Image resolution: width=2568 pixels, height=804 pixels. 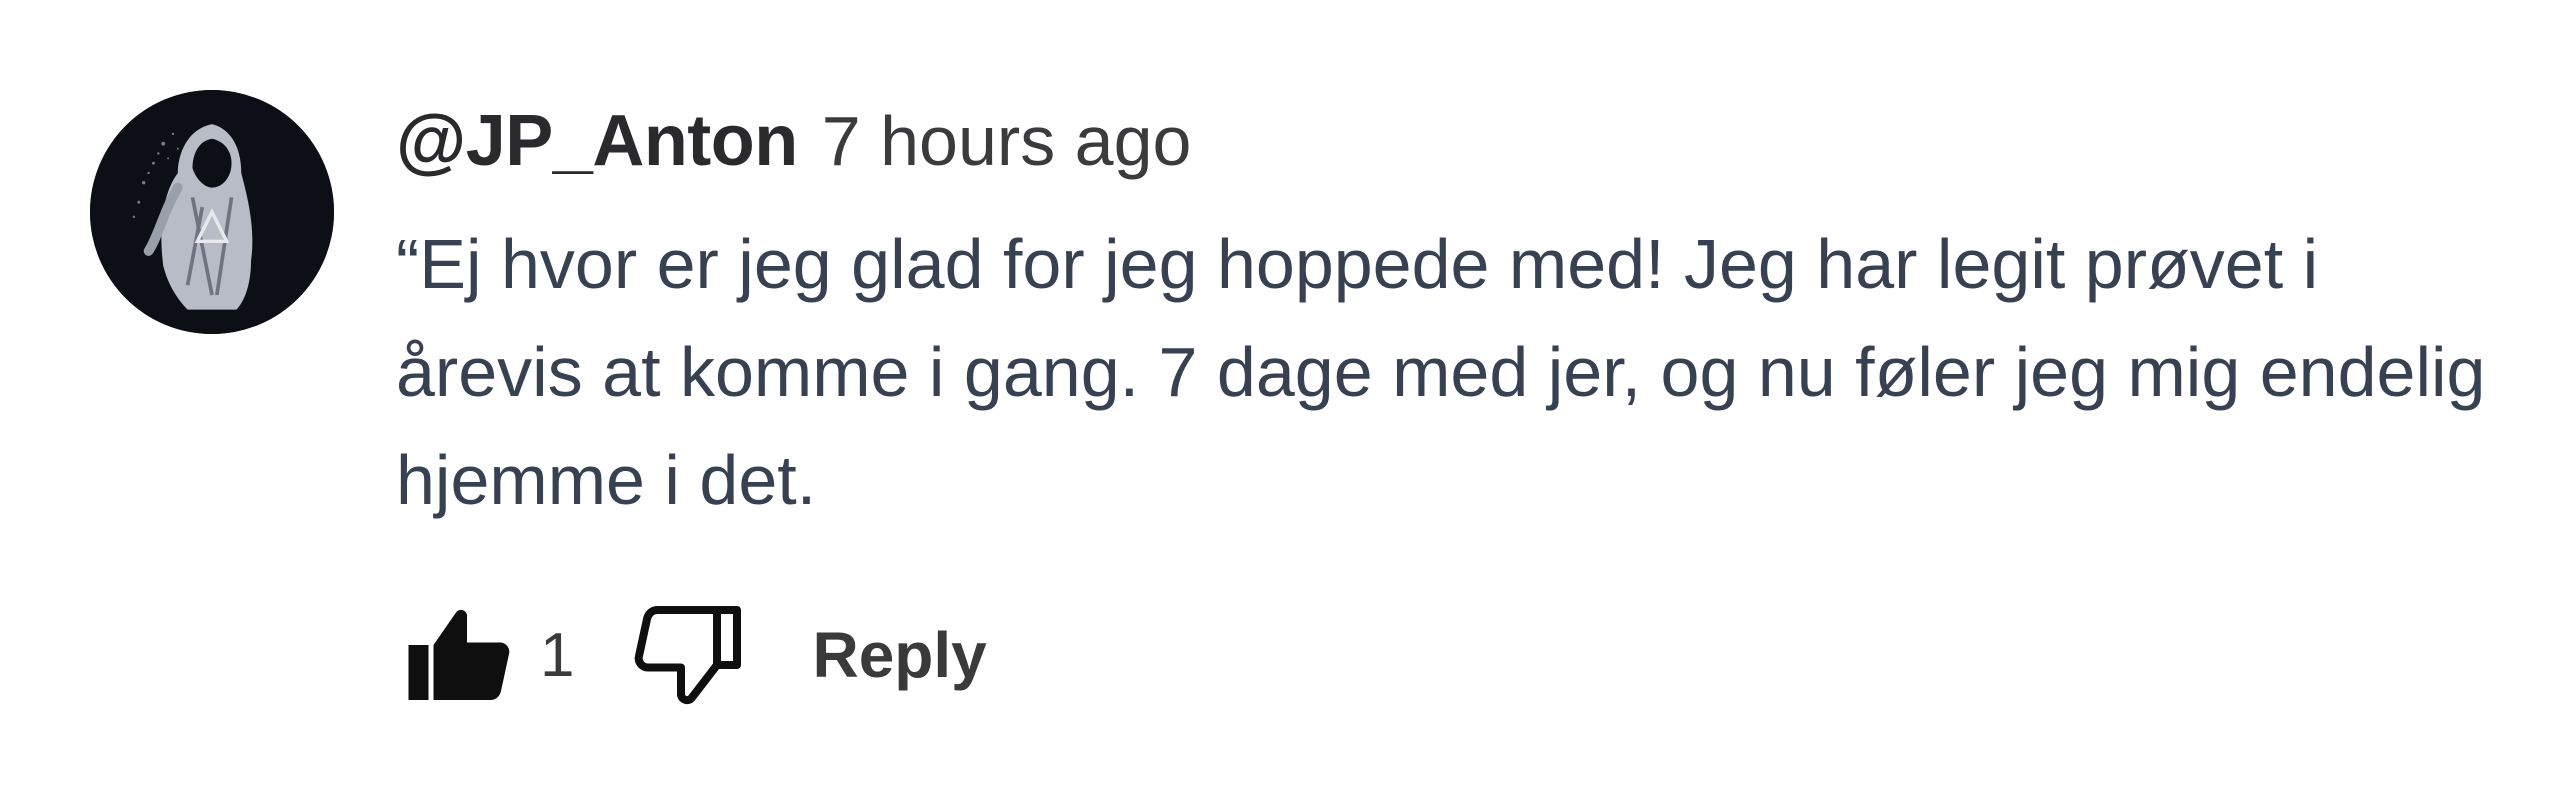 I want to click on hooded-figure-avatar, so click(x=212, y=212).